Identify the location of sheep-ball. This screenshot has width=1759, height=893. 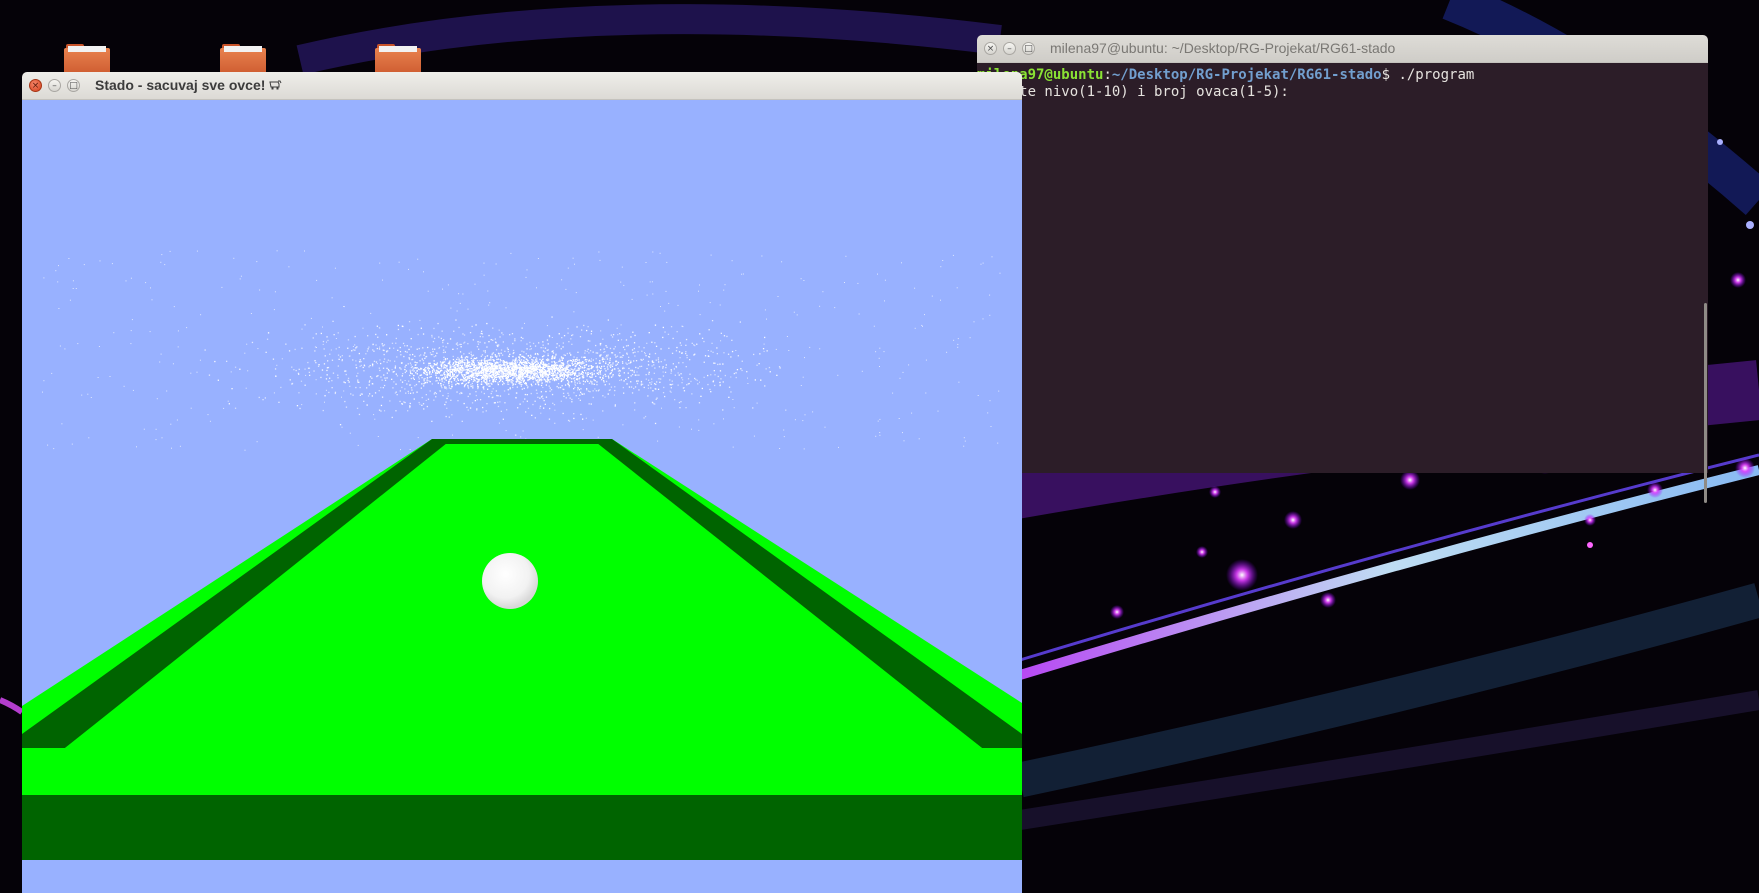
(510, 581).